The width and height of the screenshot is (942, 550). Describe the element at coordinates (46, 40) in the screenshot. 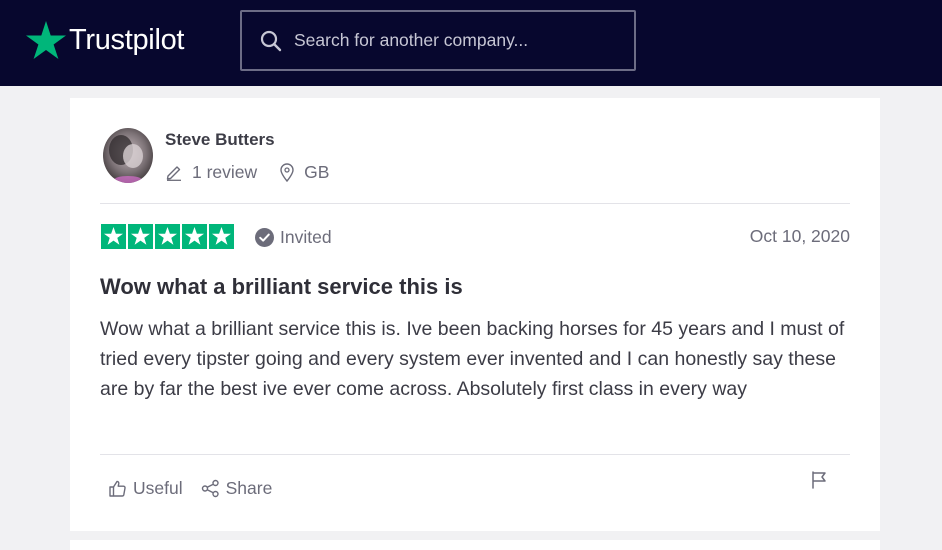

I see `star-logo-icon` at that location.